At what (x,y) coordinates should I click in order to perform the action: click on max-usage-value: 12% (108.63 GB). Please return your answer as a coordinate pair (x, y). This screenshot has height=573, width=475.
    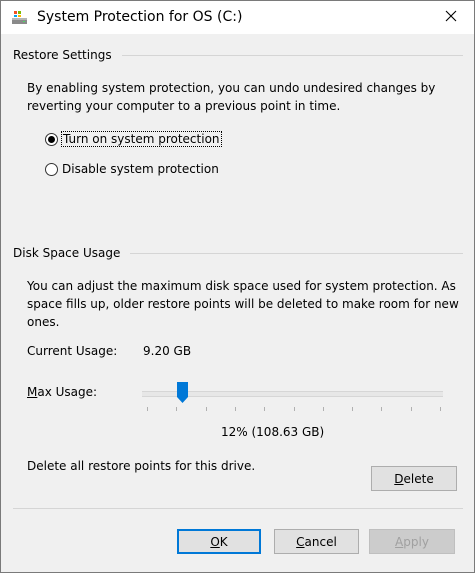
    Looking at the image, I should click on (273, 432).